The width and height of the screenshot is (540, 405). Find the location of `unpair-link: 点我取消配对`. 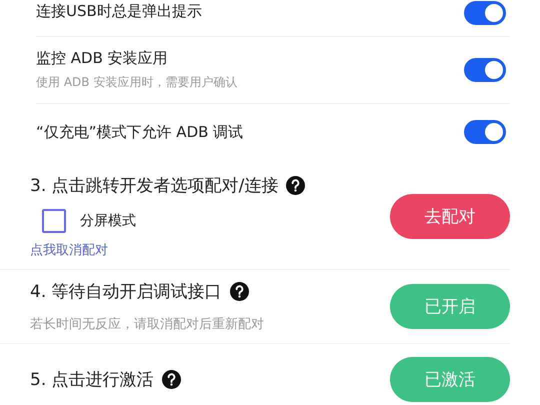

unpair-link: 点我取消配对 is located at coordinates (168, 250).